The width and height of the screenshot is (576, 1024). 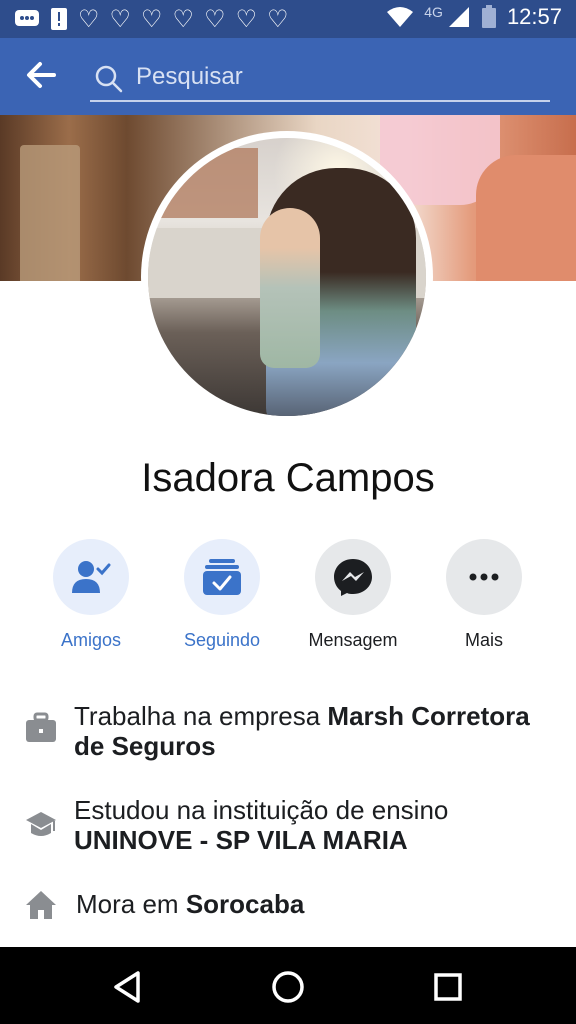 What do you see at coordinates (458, 17) in the screenshot?
I see `signal-icon` at bounding box center [458, 17].